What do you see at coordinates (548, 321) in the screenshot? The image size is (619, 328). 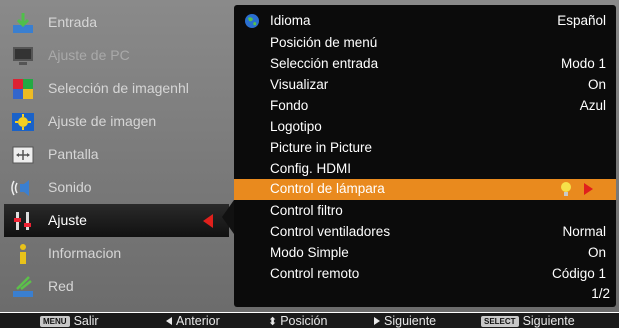 I see `footer-select-label: Siguiente` at bounding box center [548, 321].